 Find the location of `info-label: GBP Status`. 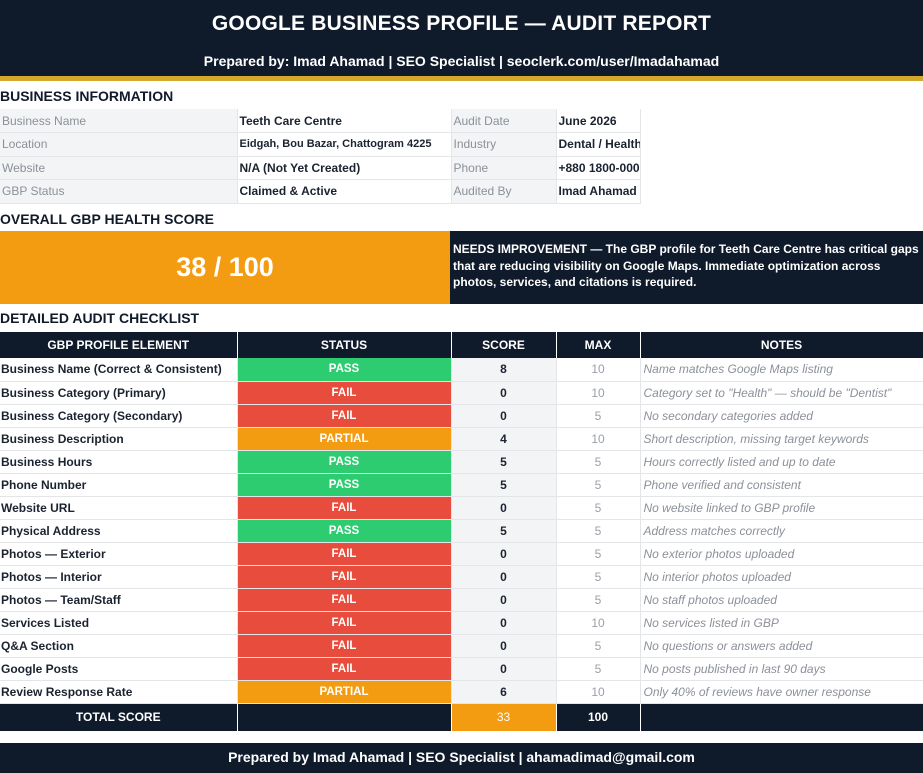

info-label: GBP Status is located at coordinates (119, 191).